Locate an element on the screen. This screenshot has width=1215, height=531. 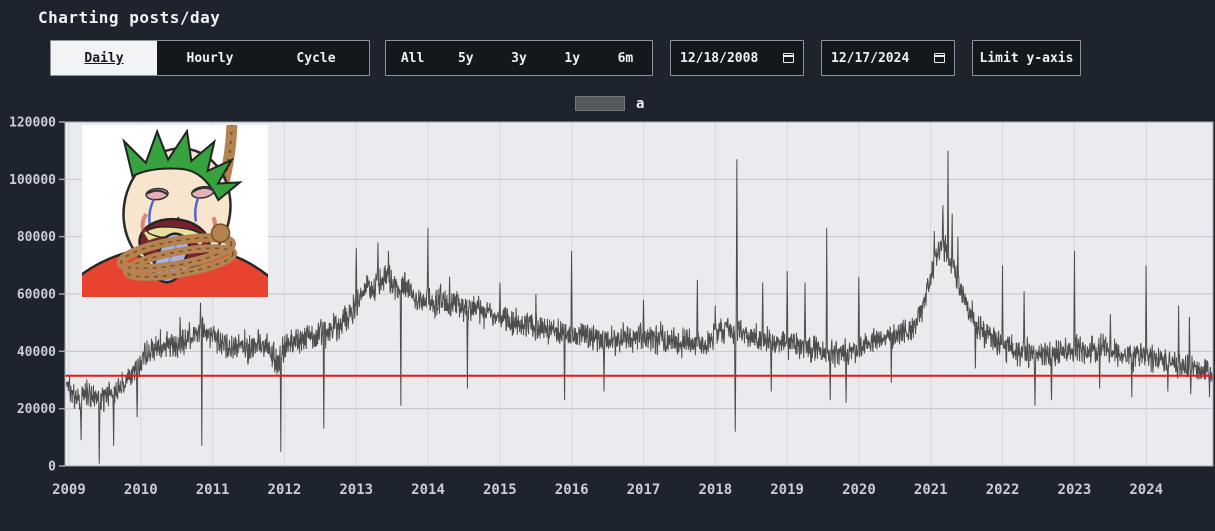
view-mode-button-group: Daily Hourly Cycle is located at coordinates (210, 58).